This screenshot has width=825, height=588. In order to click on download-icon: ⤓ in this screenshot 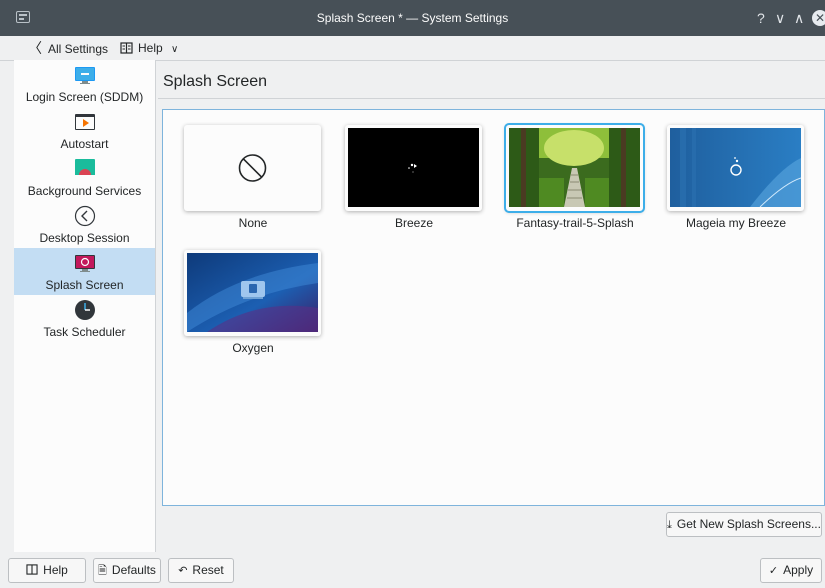, I will do `click(669, 525)`.